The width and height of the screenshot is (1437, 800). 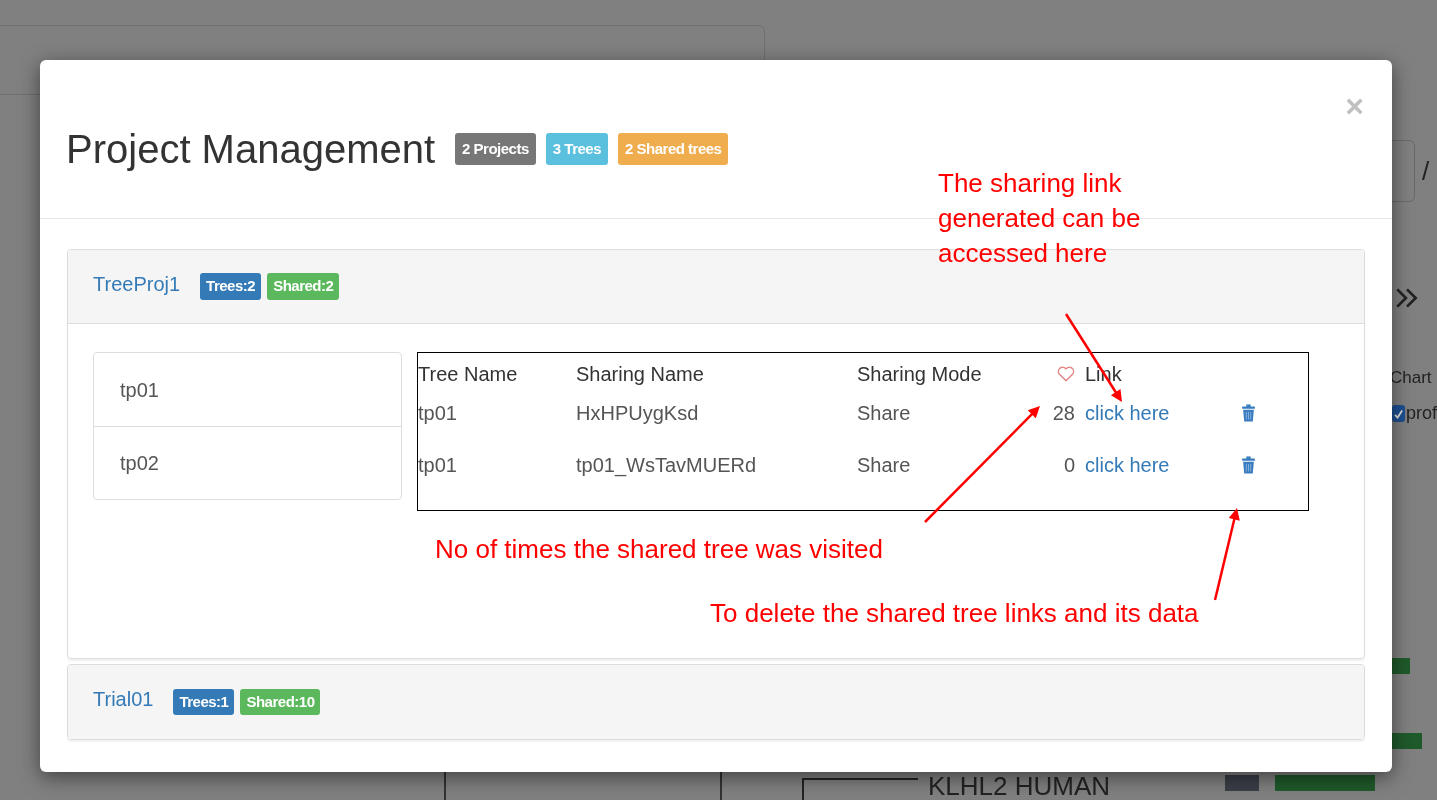 What do you see at coordinates (231, 286) in the screenshot?
I see `count-badge: Trees:2` at bounding box center [231, 286].